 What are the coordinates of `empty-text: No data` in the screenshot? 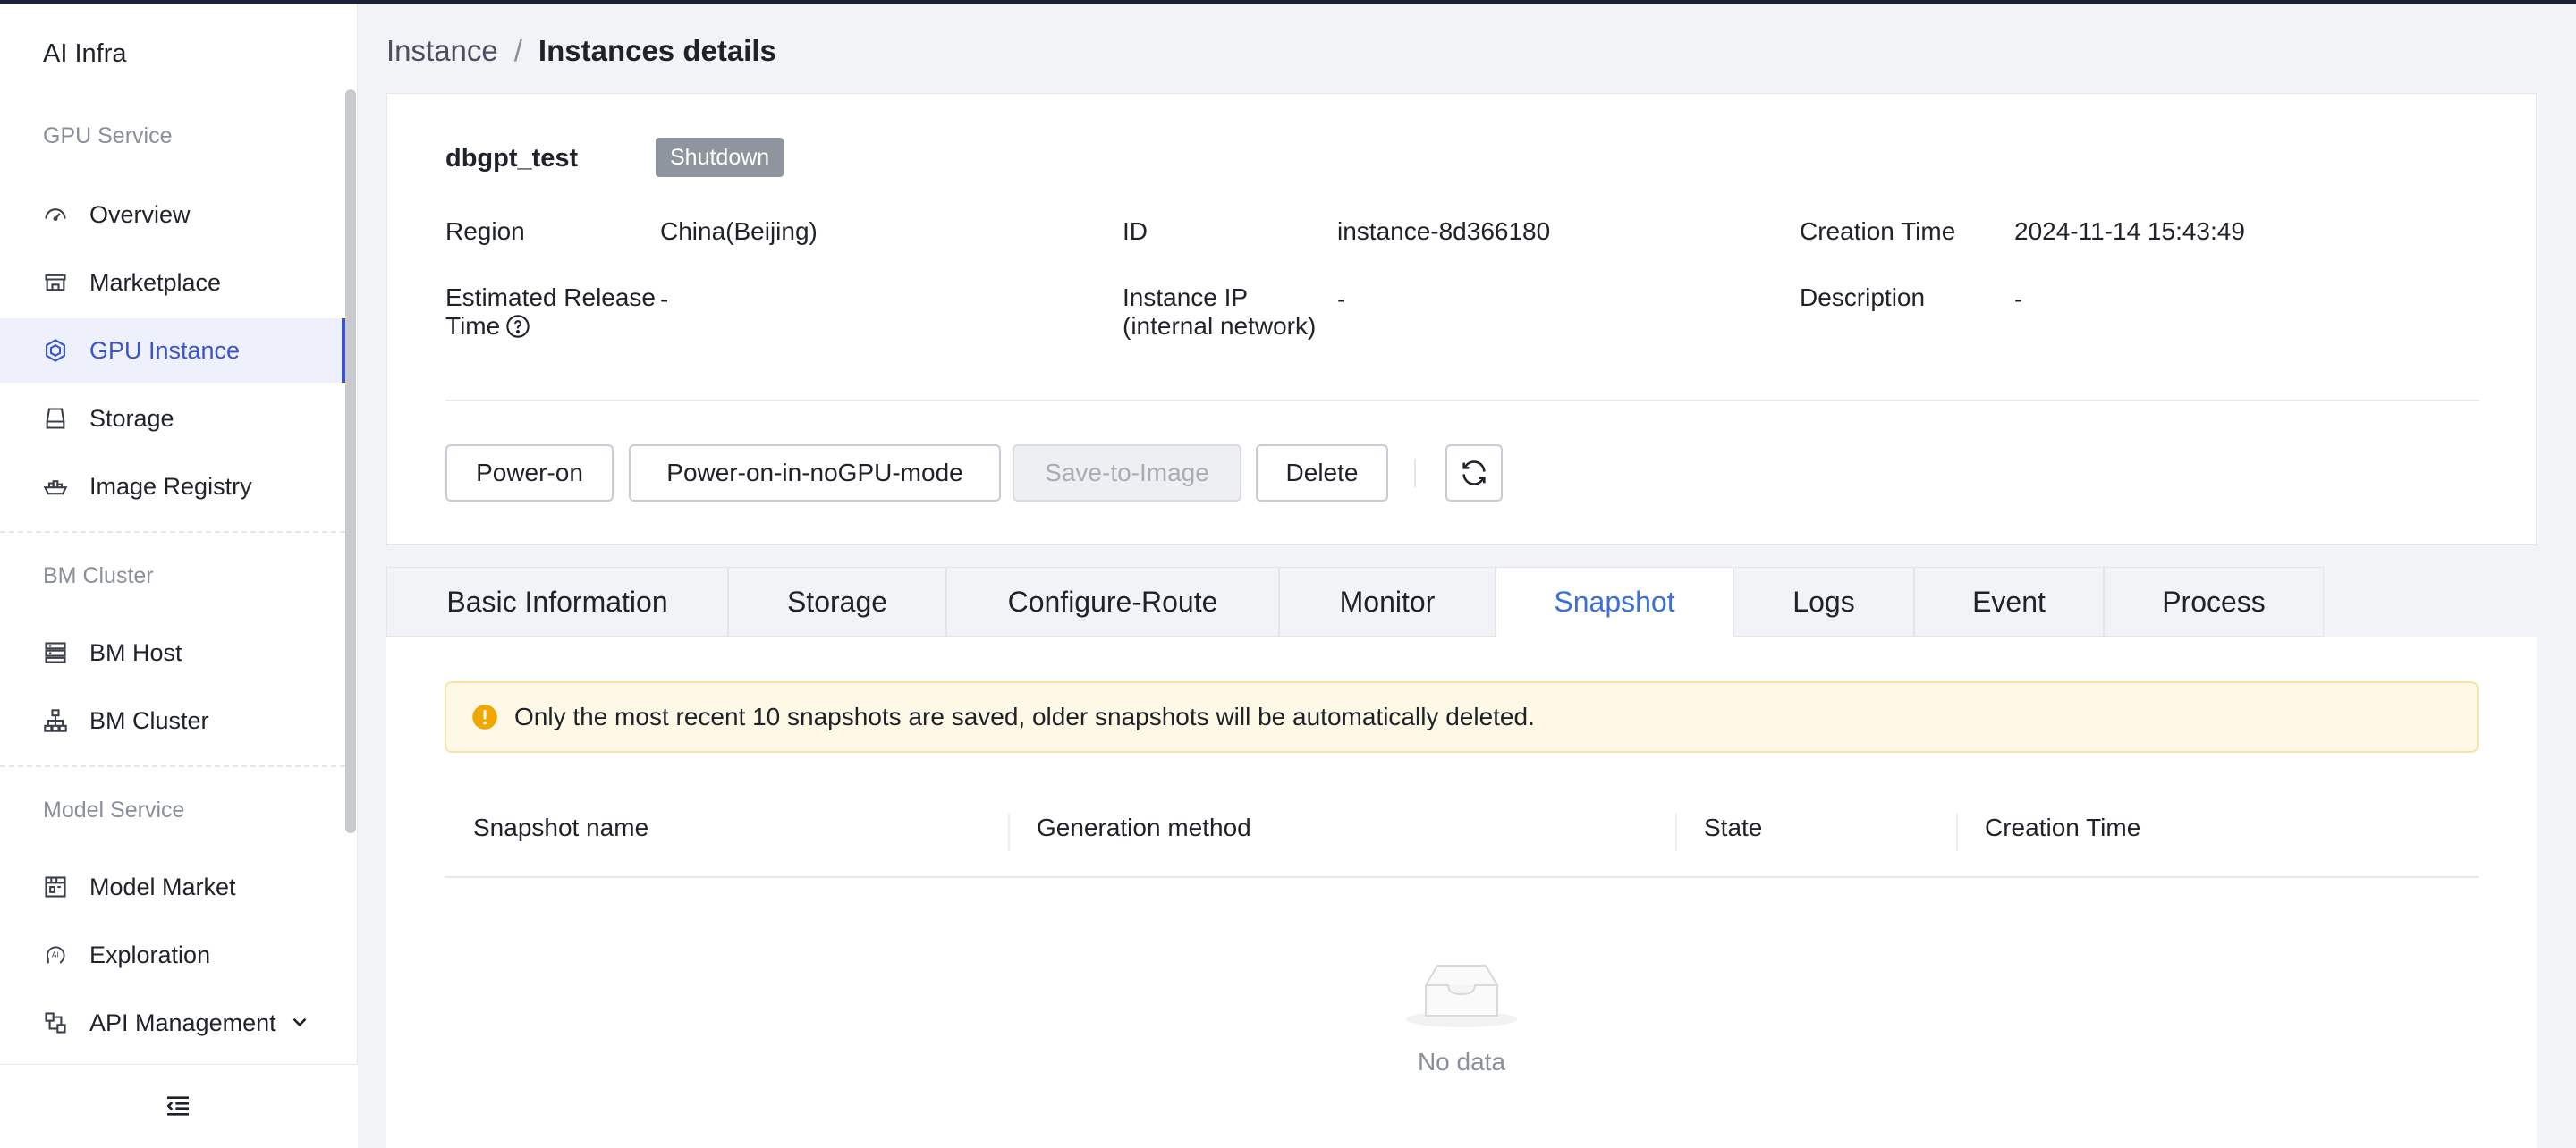 It's located at (1461, 1062).